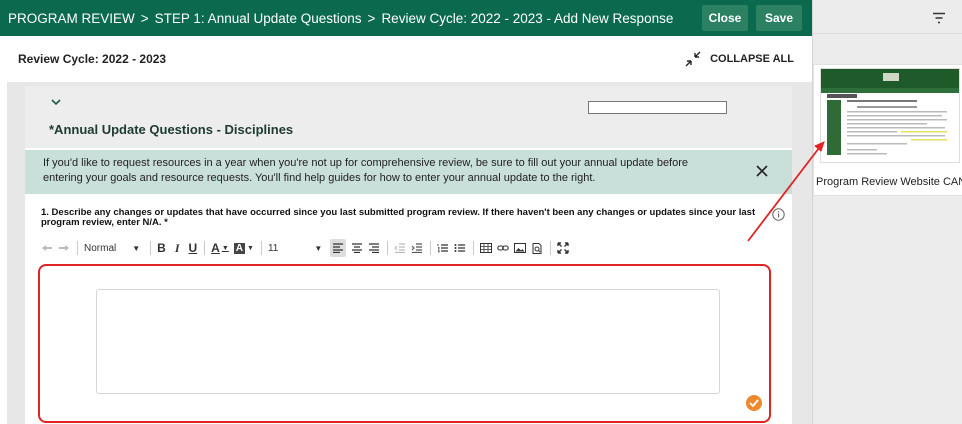 The image size is (962, 424). Describe the element at coordinates (486, 248) in the screenshot. I see `table-icon` at that location.